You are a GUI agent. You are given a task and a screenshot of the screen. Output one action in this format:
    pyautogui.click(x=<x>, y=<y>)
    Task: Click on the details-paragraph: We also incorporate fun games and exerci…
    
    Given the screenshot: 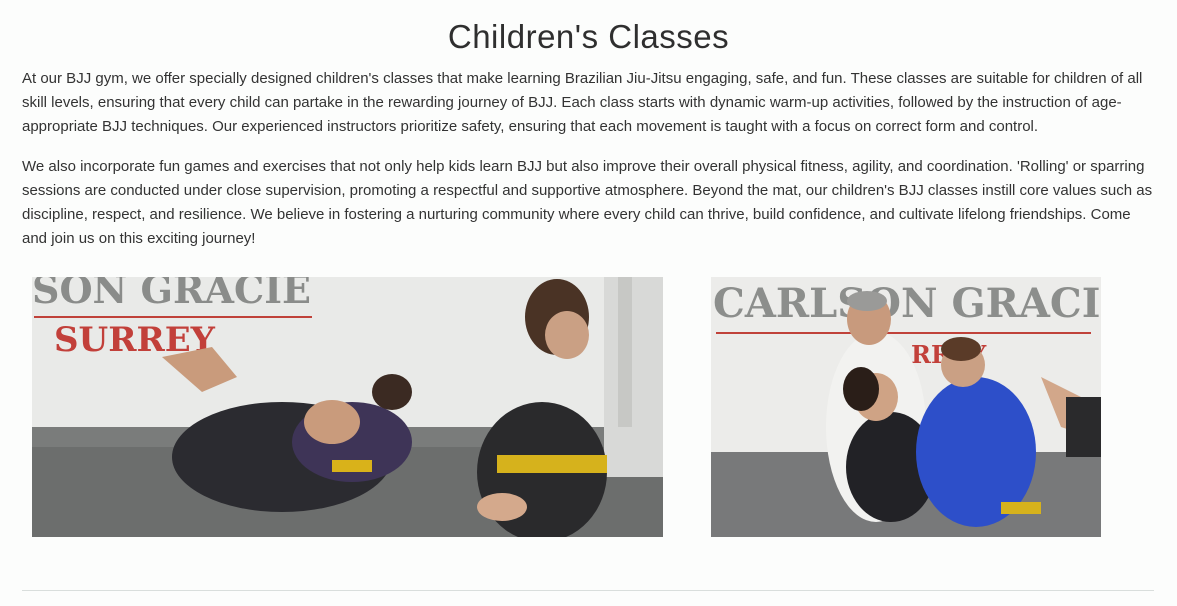 What is the action you would take?
    pyautogui.click(x=587, y=202)
    